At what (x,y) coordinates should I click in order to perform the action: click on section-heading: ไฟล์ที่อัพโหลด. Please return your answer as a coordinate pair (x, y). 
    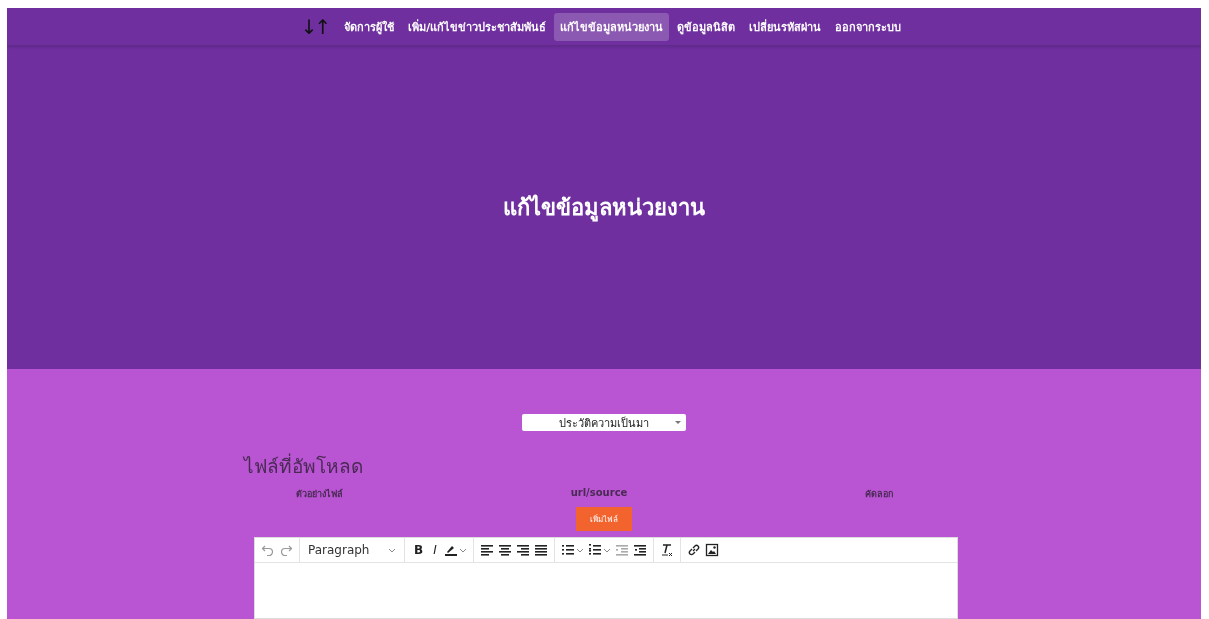
    Looking at the image, I should click on (304, 465).